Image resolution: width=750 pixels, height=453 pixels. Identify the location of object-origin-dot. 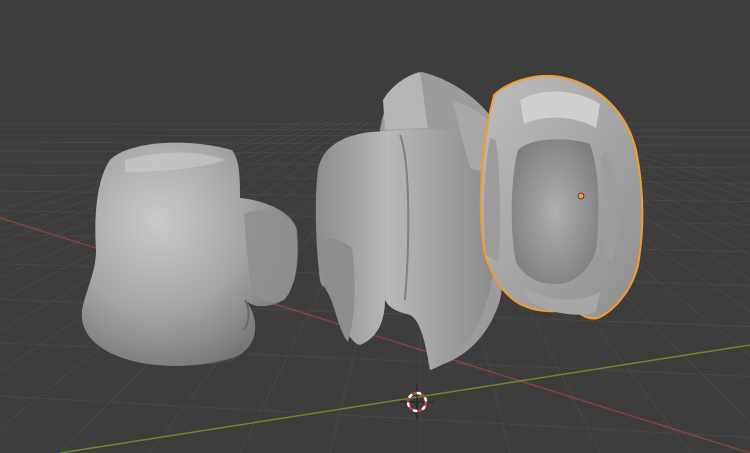
(581, 196).